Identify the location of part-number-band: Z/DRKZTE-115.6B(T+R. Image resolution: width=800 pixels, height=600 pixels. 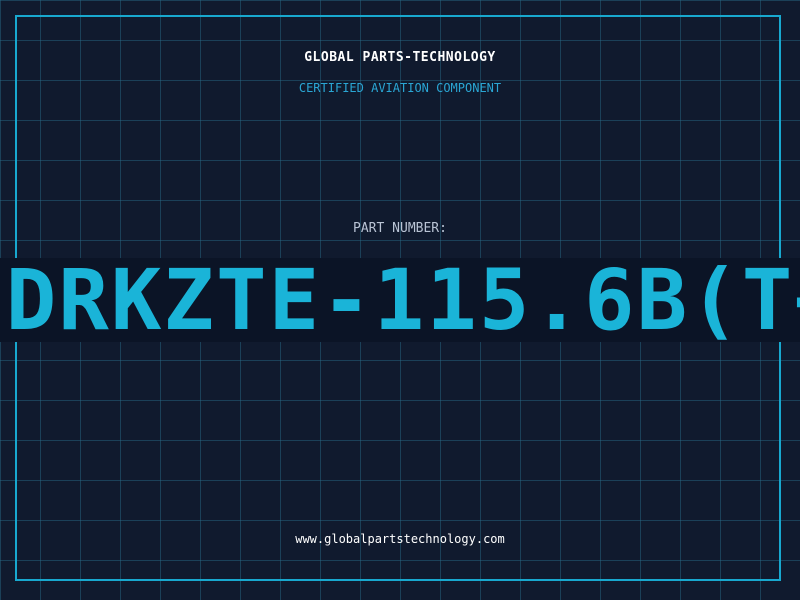
(400, 300).